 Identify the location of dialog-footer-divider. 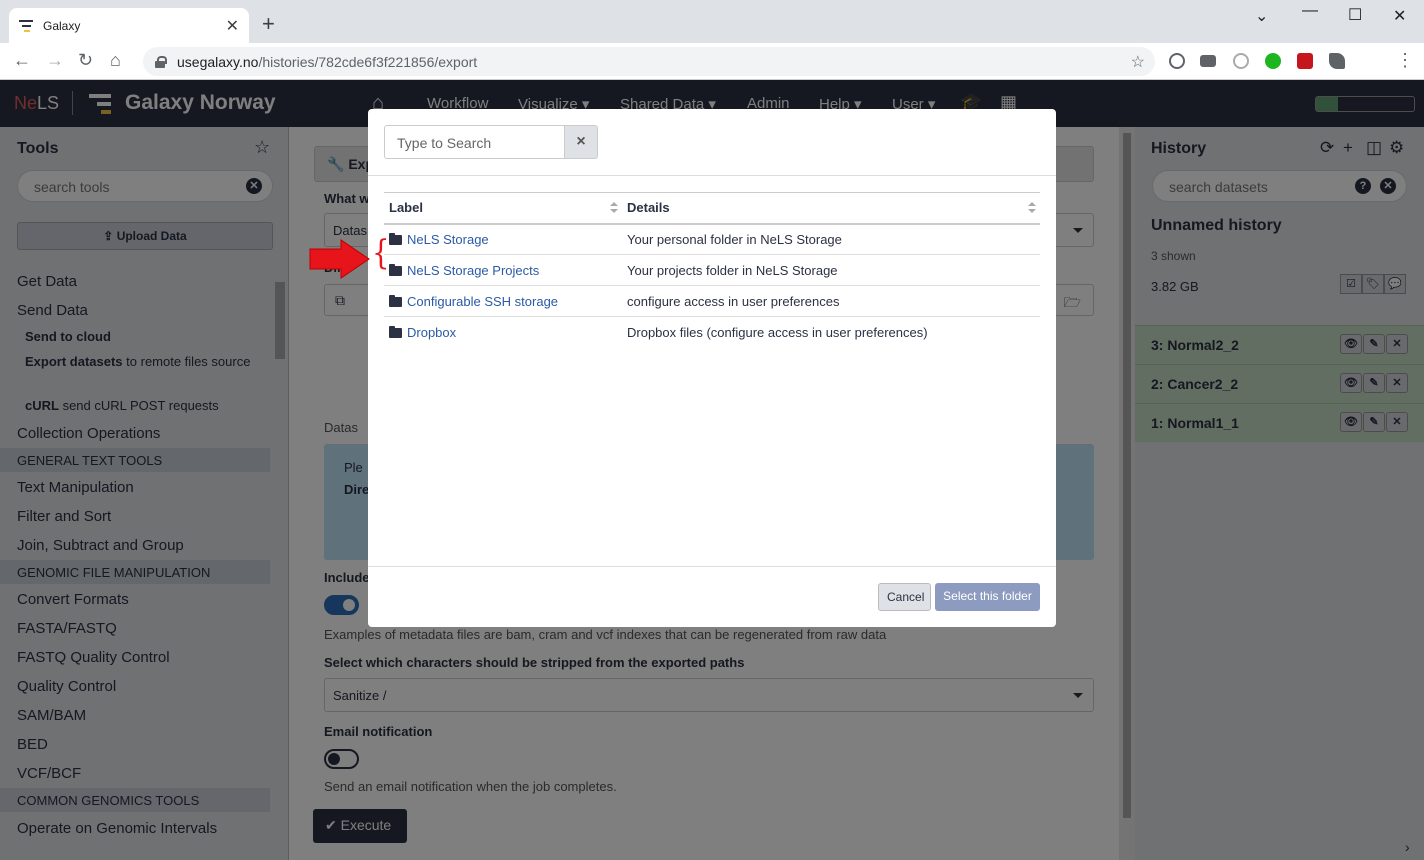
(712, 566).